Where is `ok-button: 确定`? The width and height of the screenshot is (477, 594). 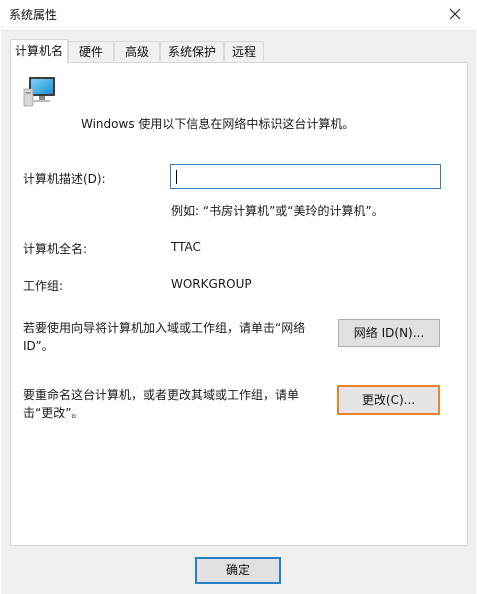 ok-button: 确定 is located at coordinates (238, 570).